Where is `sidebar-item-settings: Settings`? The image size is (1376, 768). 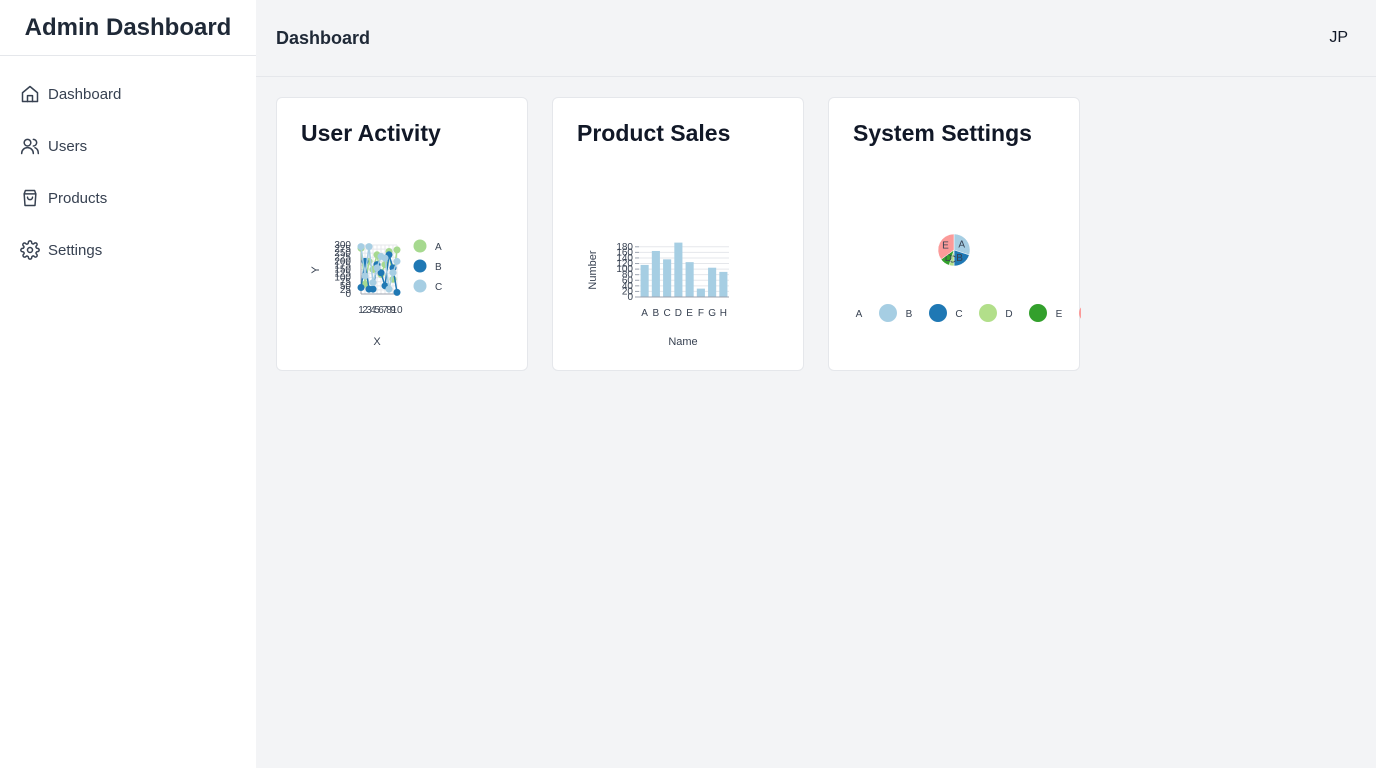
sidebar-item-settings: Settings is located at coordinates (128, 250).